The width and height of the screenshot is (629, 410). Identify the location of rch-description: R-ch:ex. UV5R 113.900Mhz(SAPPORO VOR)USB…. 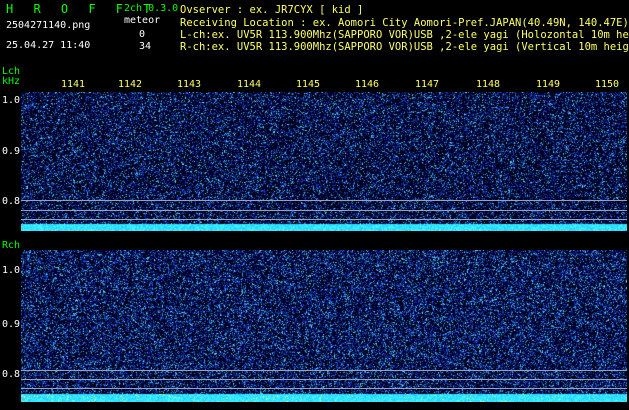
(404, 47).